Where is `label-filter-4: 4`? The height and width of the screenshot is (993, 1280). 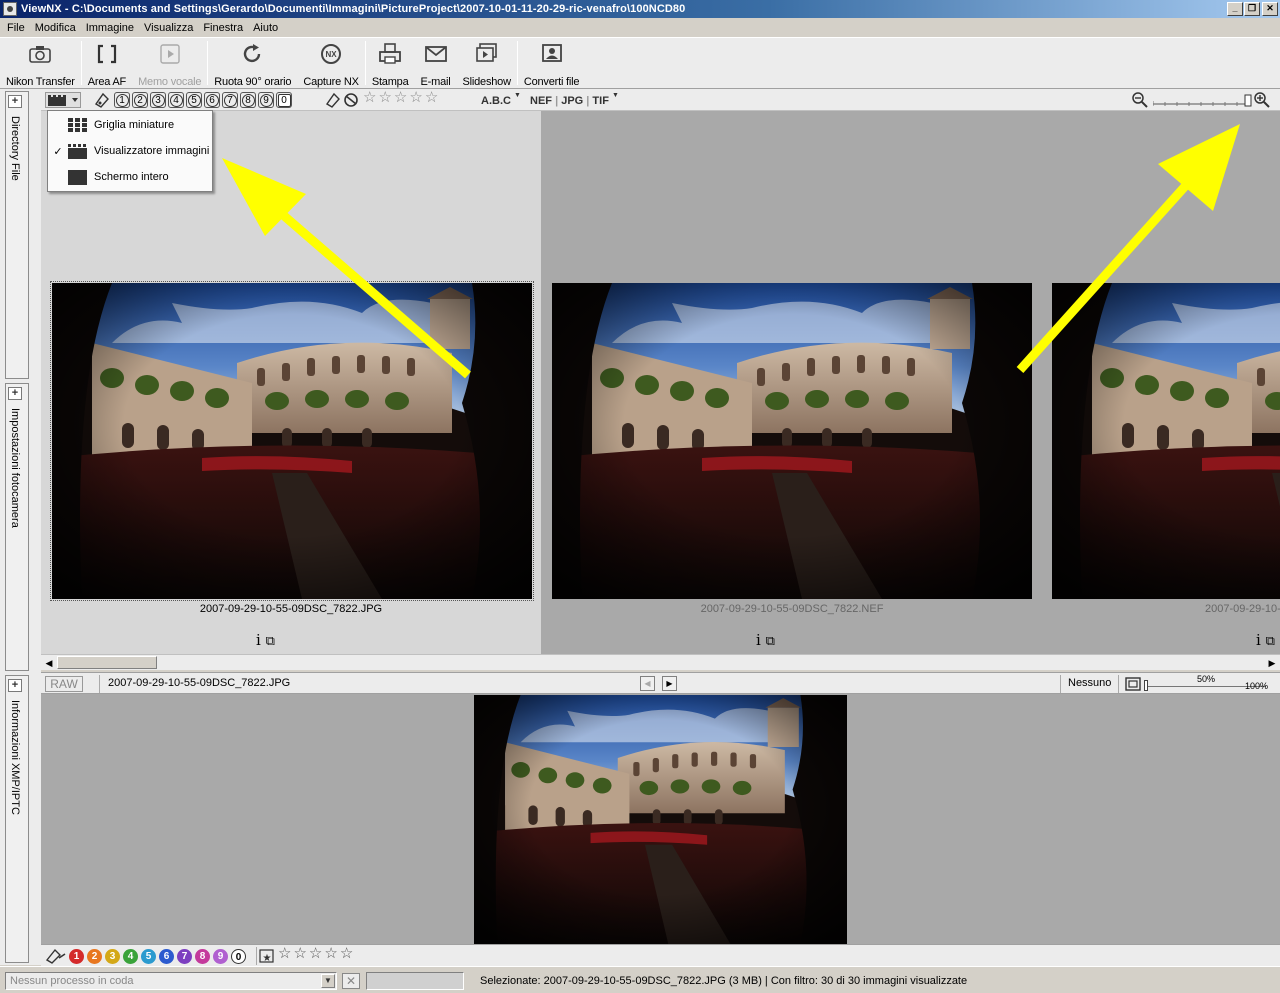
label-filter-4: 4 is located at coordinates (176, 100).